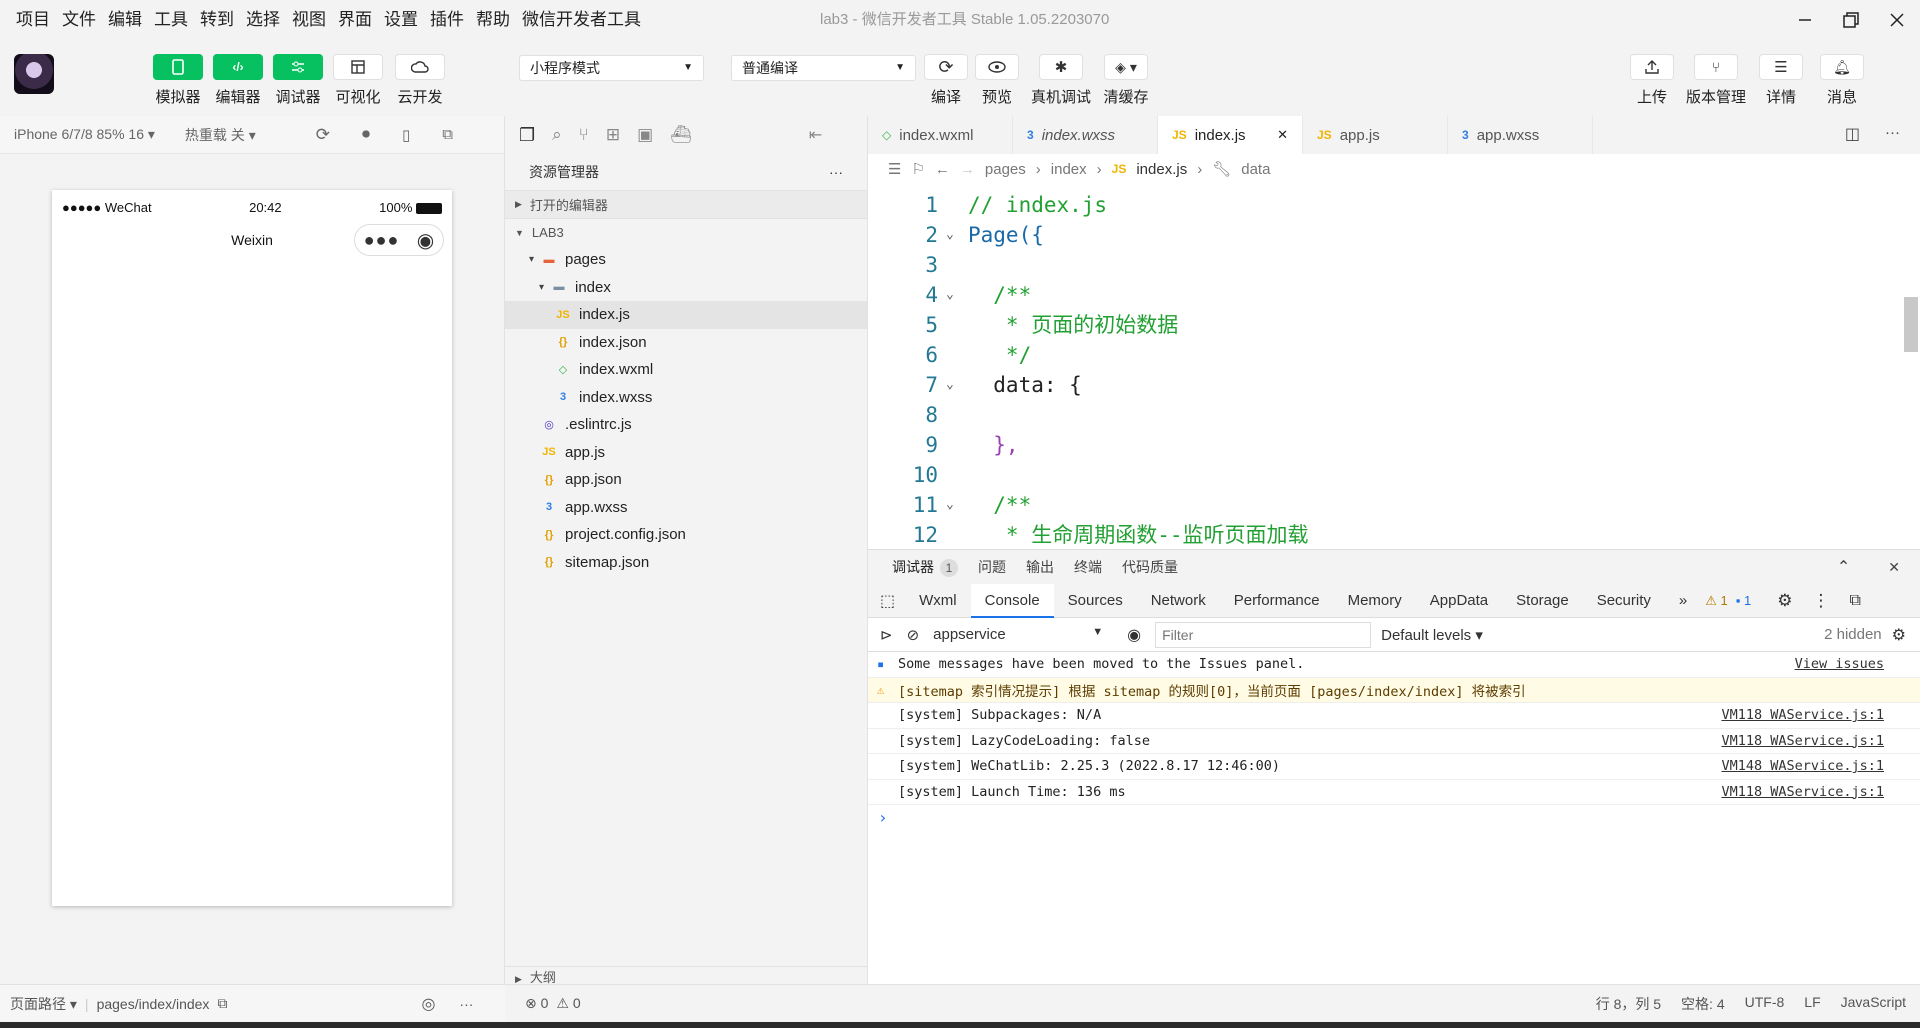  Describe the element at coordinates (557, 135) in the screenshot. I see `search-icon: ⌕` at that location.